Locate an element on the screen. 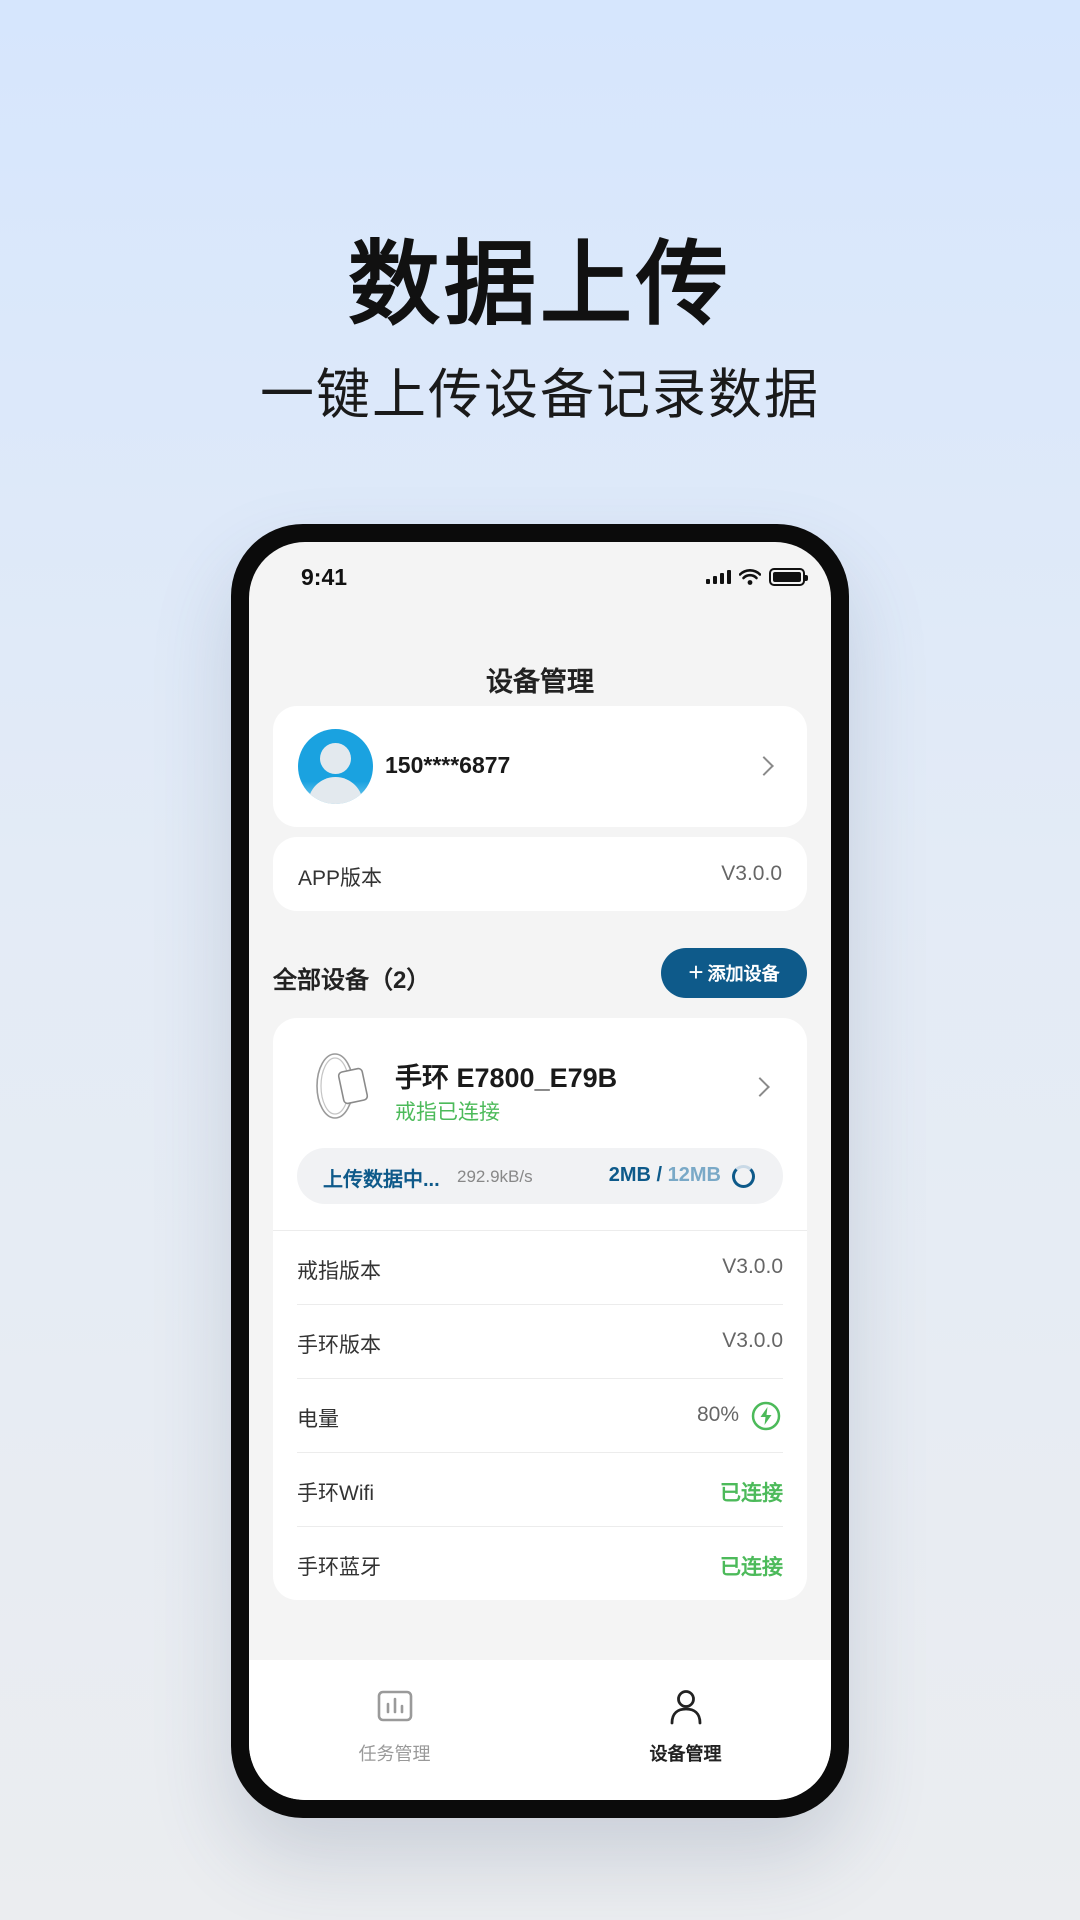  tab-label: 设备管理 is located at coordinates (685, 1754).